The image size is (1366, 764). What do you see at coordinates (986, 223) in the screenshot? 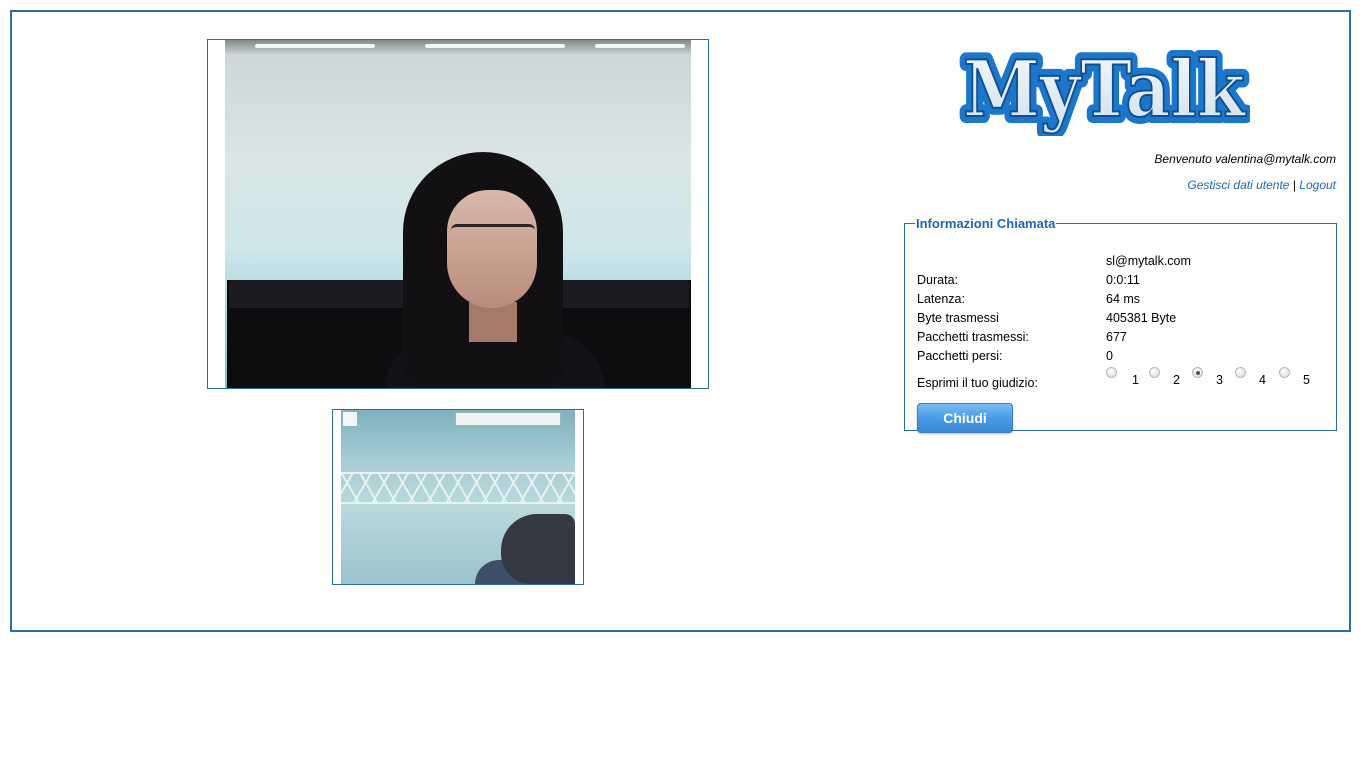
I see `call-info-legend: Informazioni Chiamata` at bounding box center [986, 223].